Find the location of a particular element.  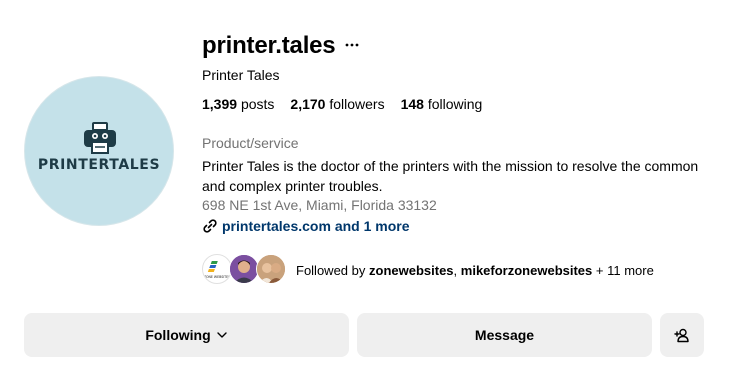

following-label: following is located at coordinates (455, 104).